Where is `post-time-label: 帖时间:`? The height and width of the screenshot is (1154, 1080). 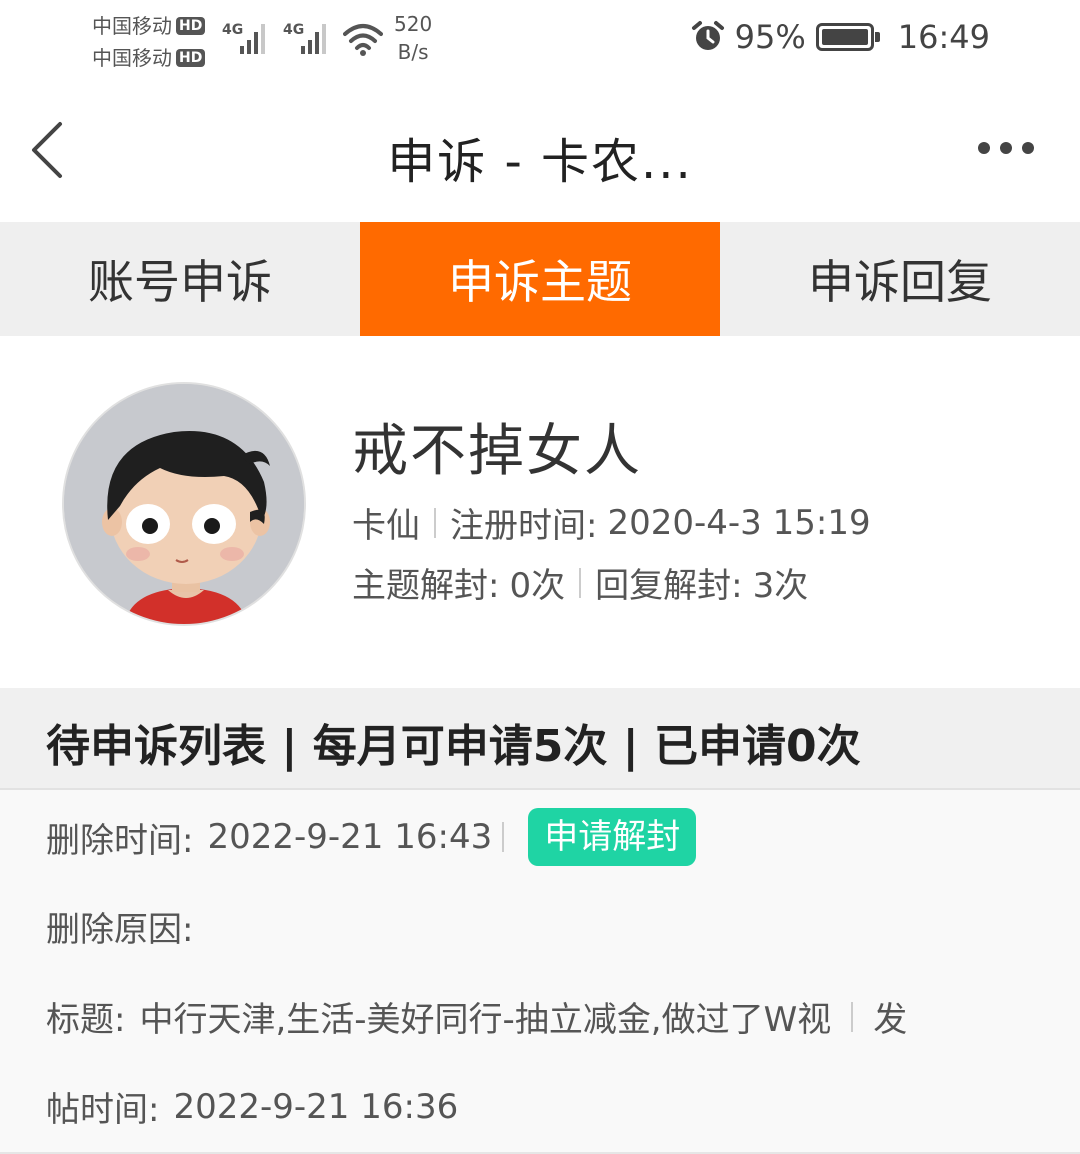 post-time-label: 帖时间: is located at coordinates (103, 1110).